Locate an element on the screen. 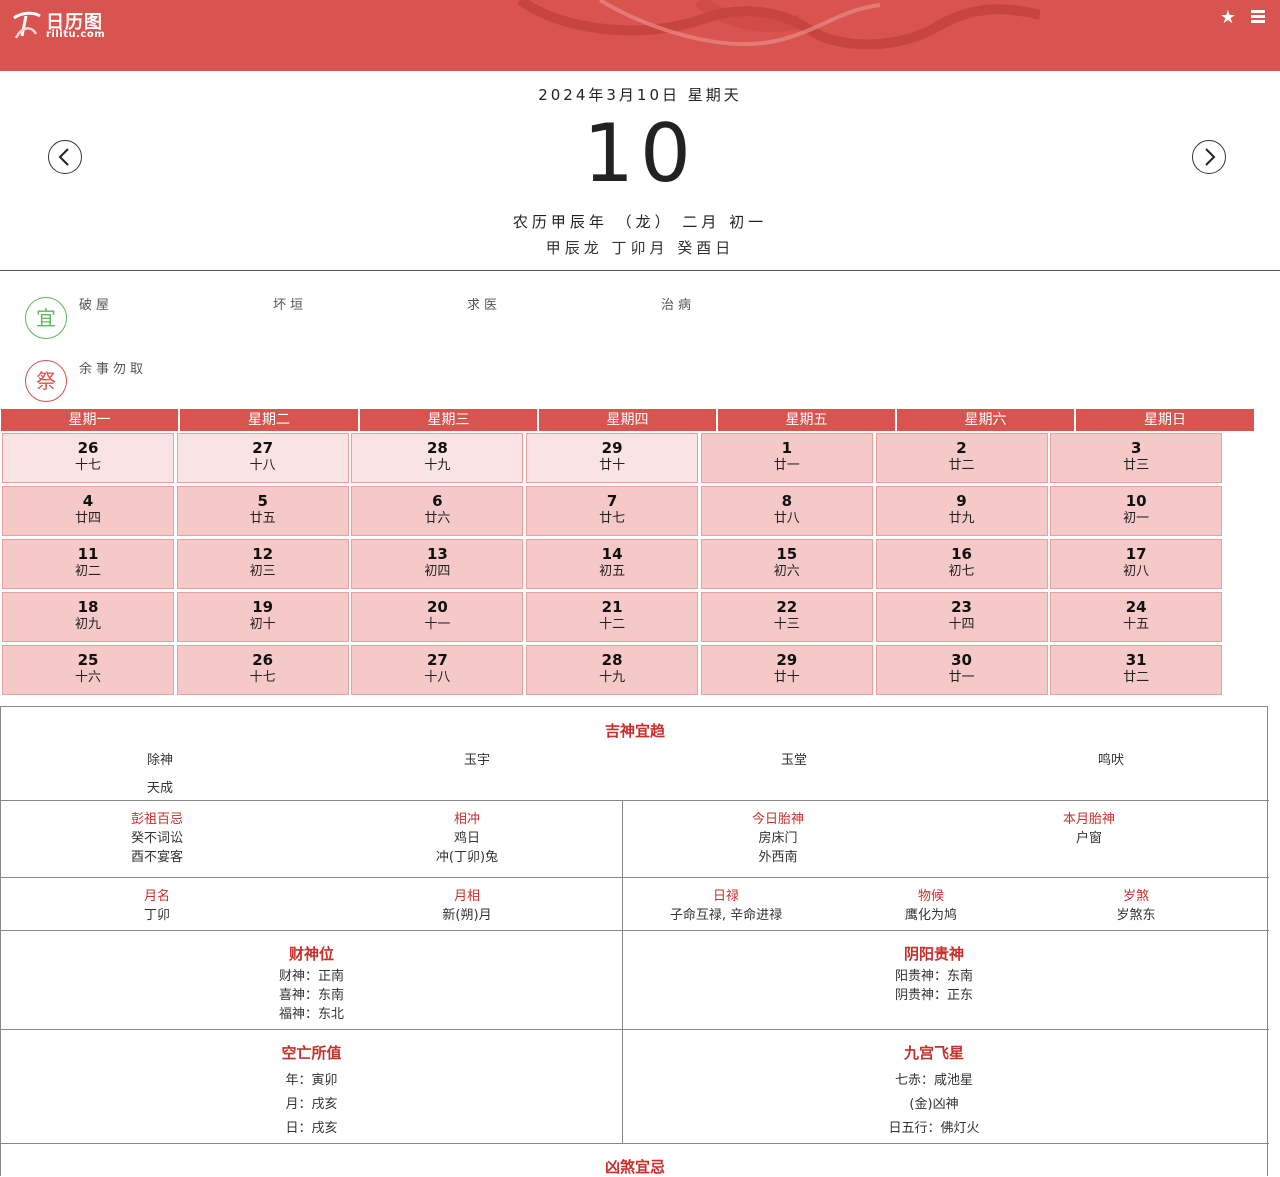 The height and width of the screenshot is (1177, 1280). day-cell: 16 初七 is located at coordinates (961, 564).